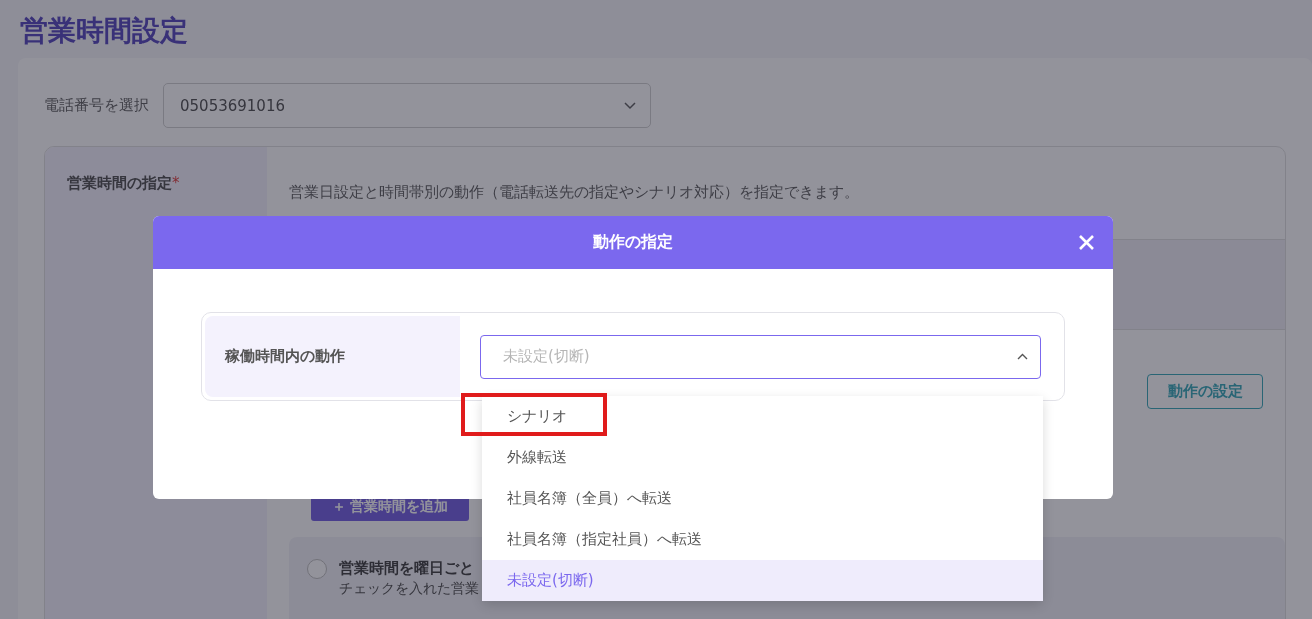  Describe the element at coordinates (633, 242) in the screenshot. I see `dialog-title: 動作の指定` at that location.